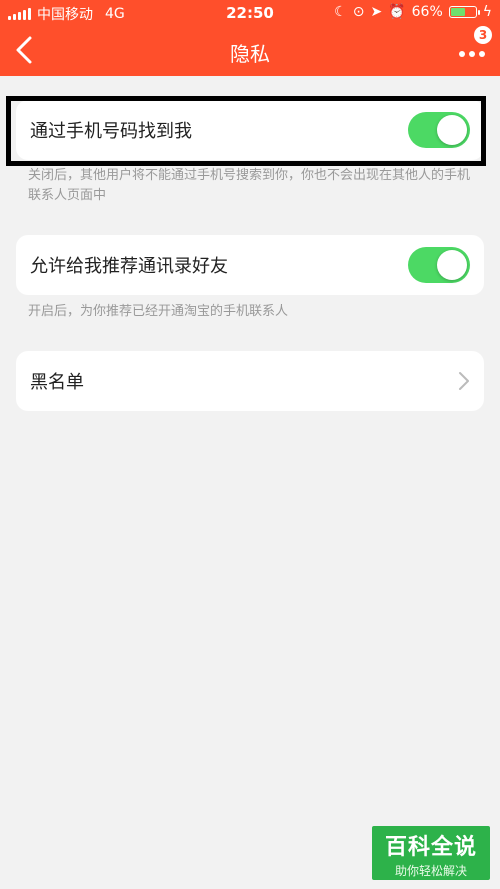 The height and width of the screenshot is (889, 500). Describe the element at coordinates (250, 38) in the screenshot. I see `header-bar: 中国移动 4G 22:50 ☾ ⊙ ➤ ⏰ 66% ϟ 隐私 3` at that location.